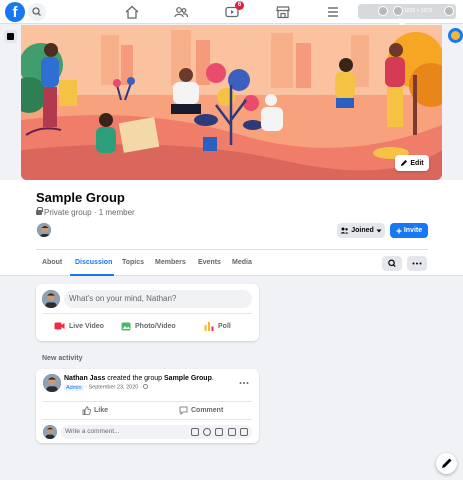 The height and width of the screenshot is (480, 463). Describe the element at coordinates (59, 326) in the screenshot. I see `live-video-icon` at that location.